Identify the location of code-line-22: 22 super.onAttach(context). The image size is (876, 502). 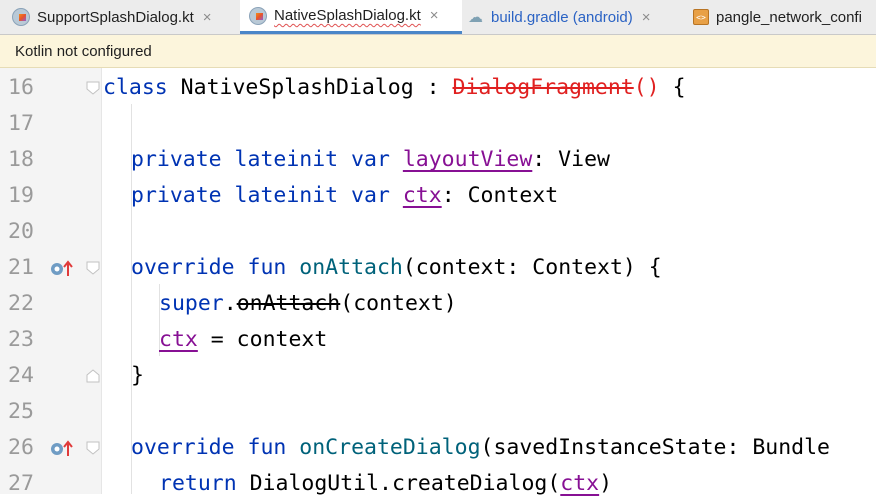
(438, 304).